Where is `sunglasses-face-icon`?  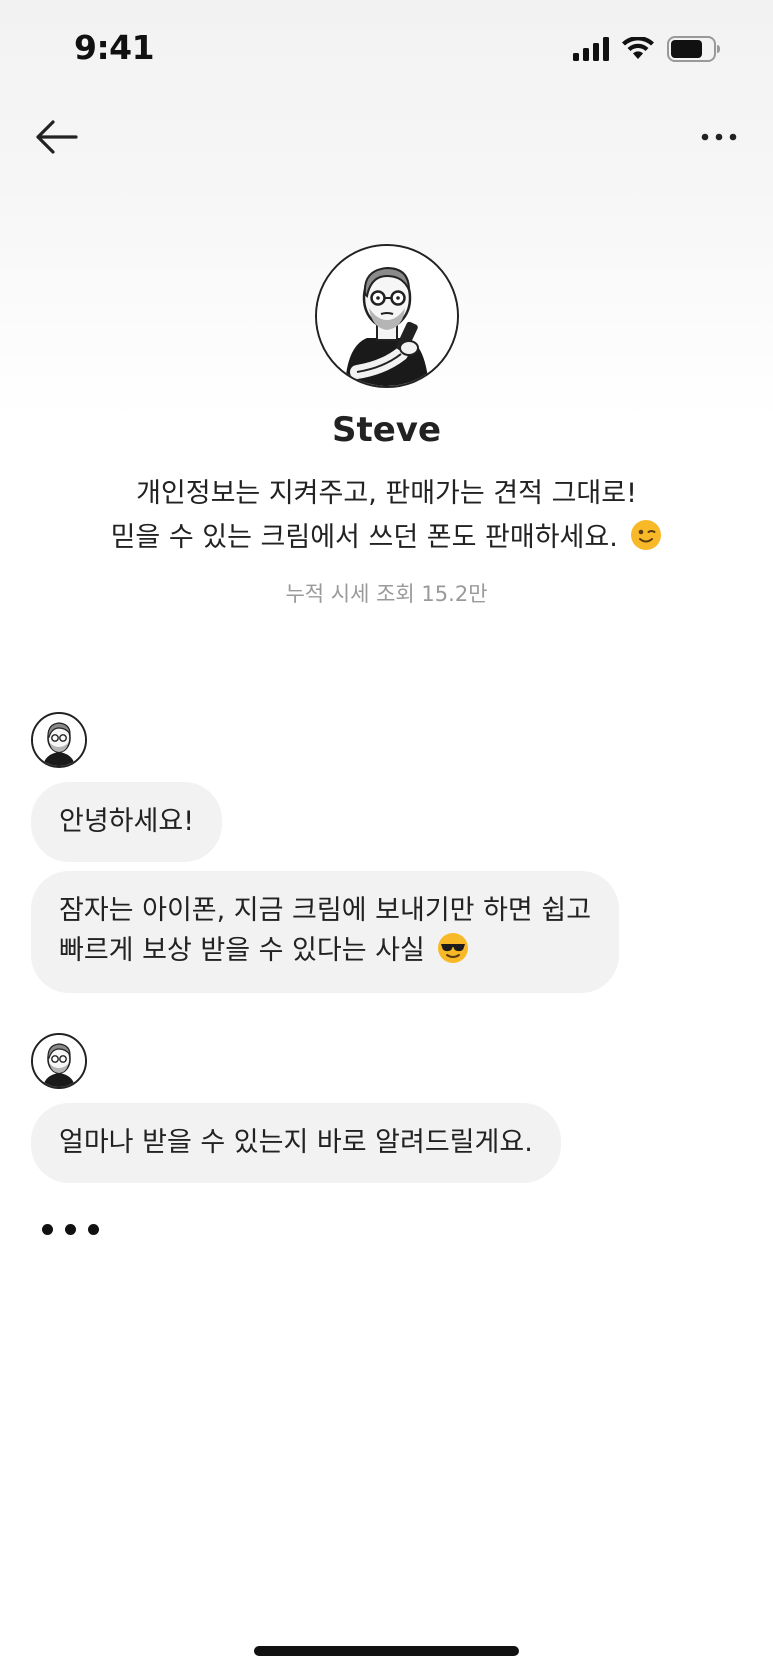
sunglasses-face-icon is located at coordinates (453, 948).